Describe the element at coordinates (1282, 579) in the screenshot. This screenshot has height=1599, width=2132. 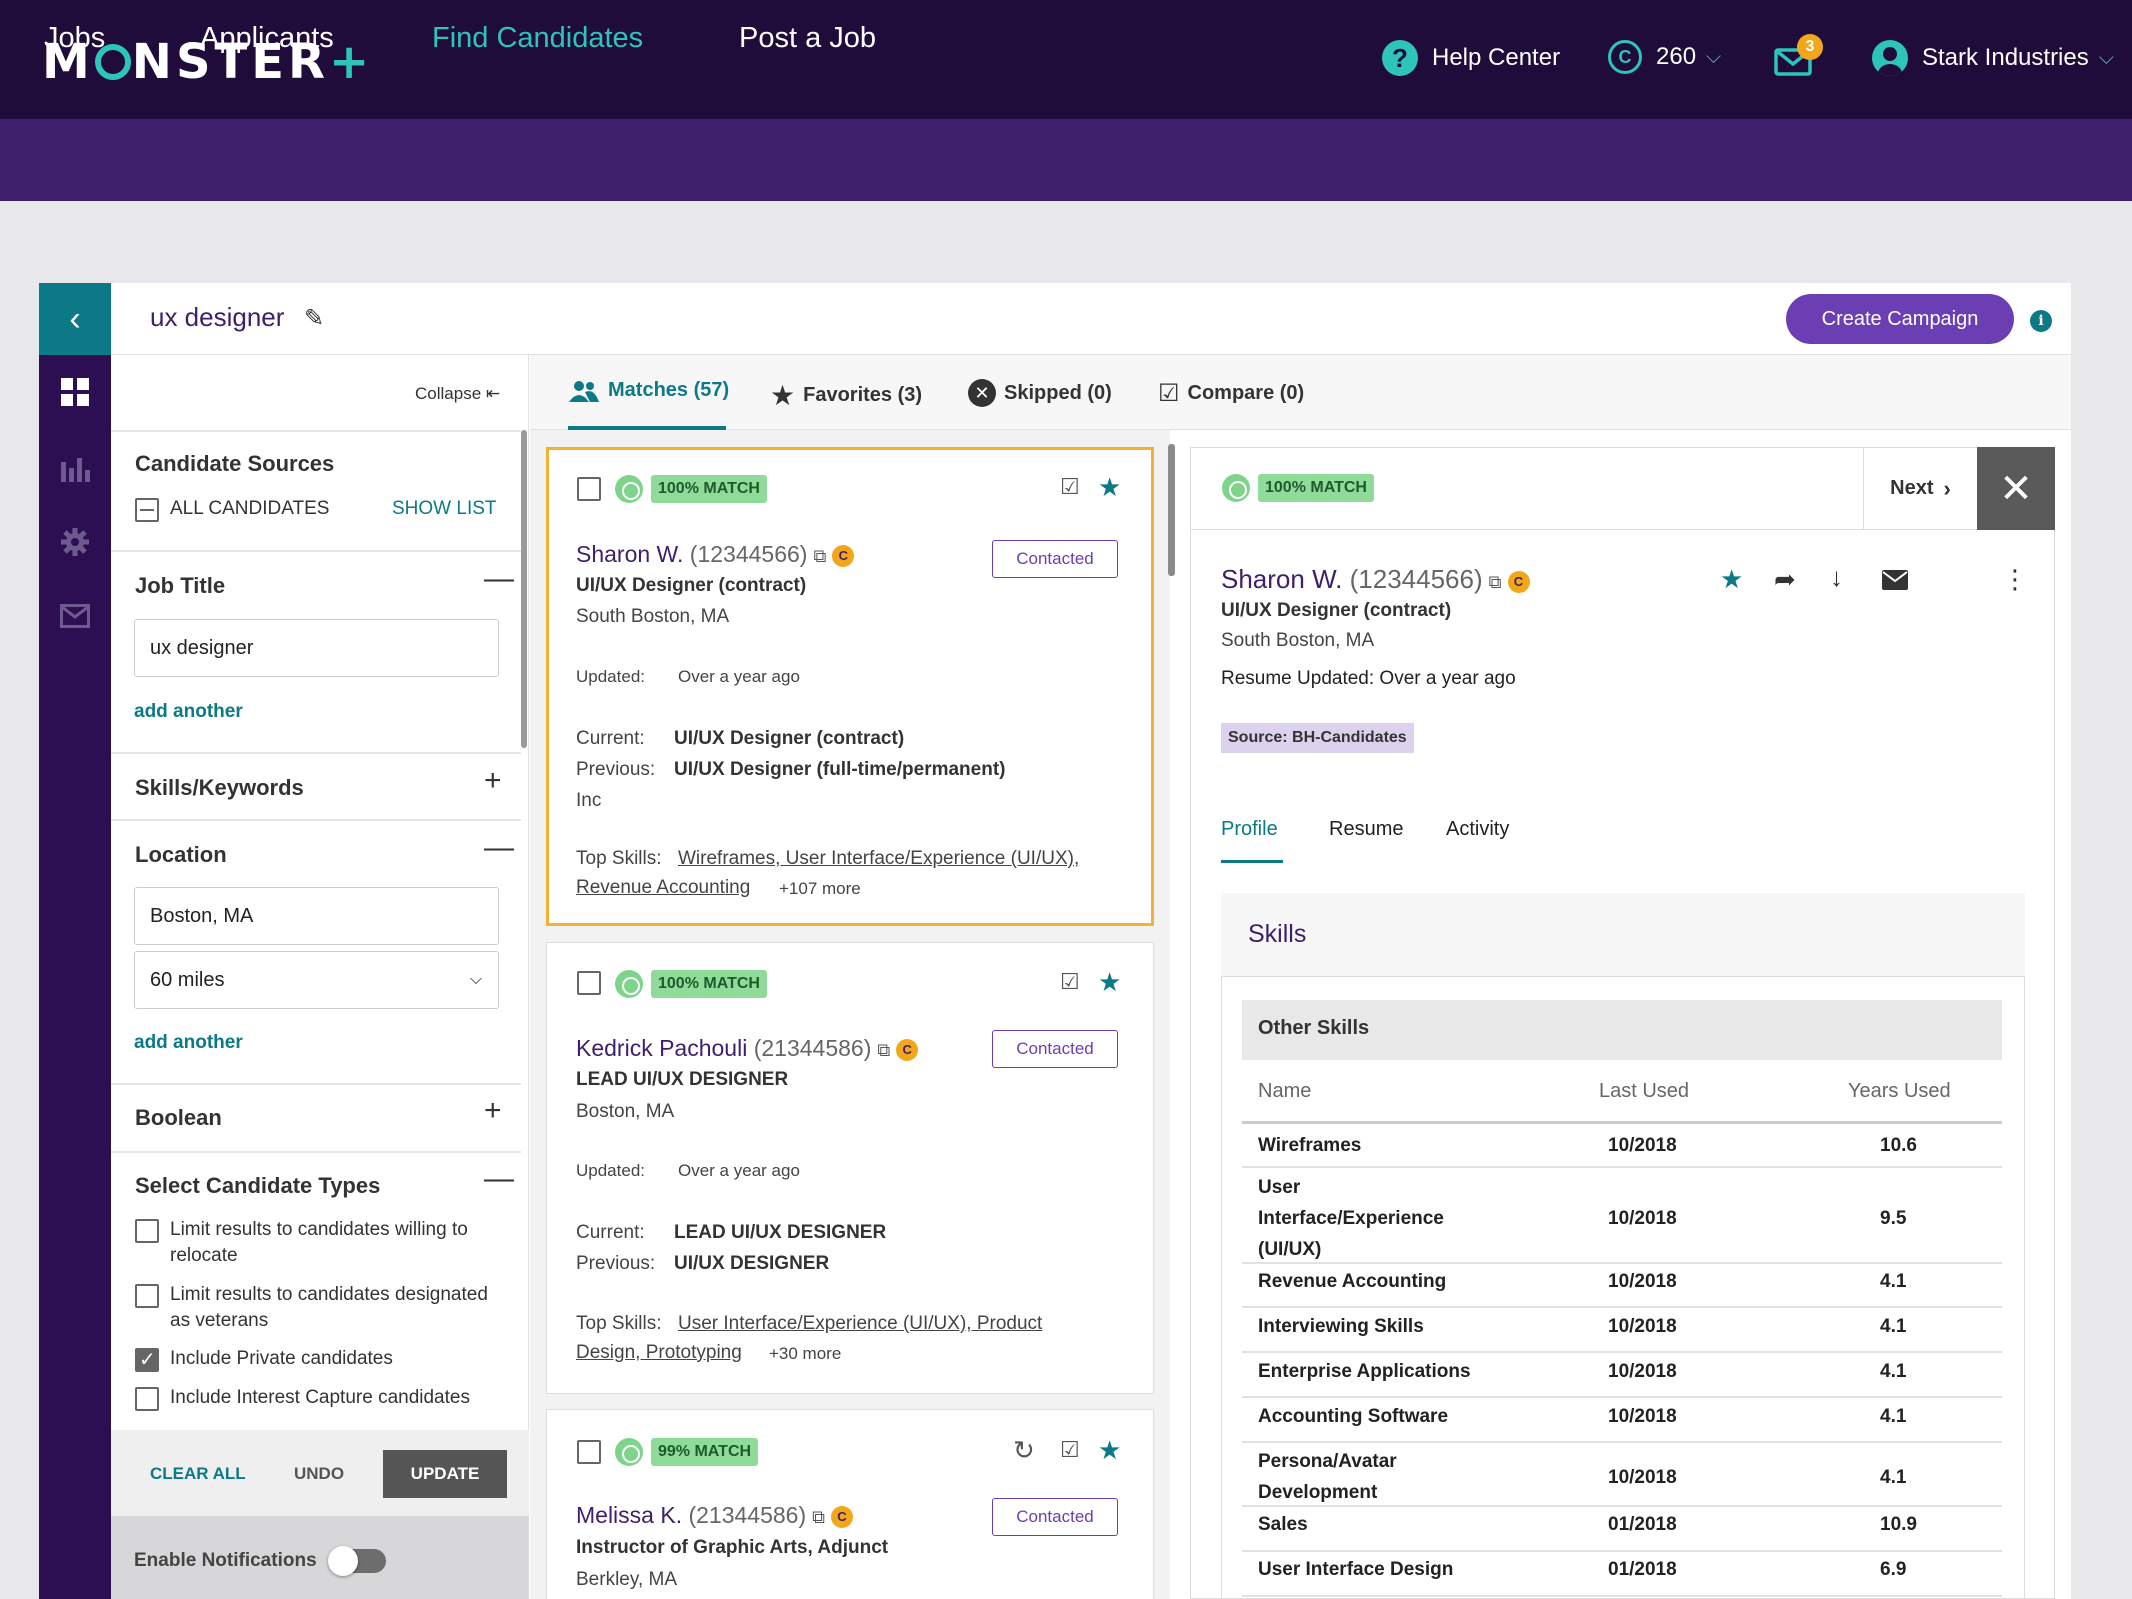
I see `detail-name-text: Sharon W.` at that location.